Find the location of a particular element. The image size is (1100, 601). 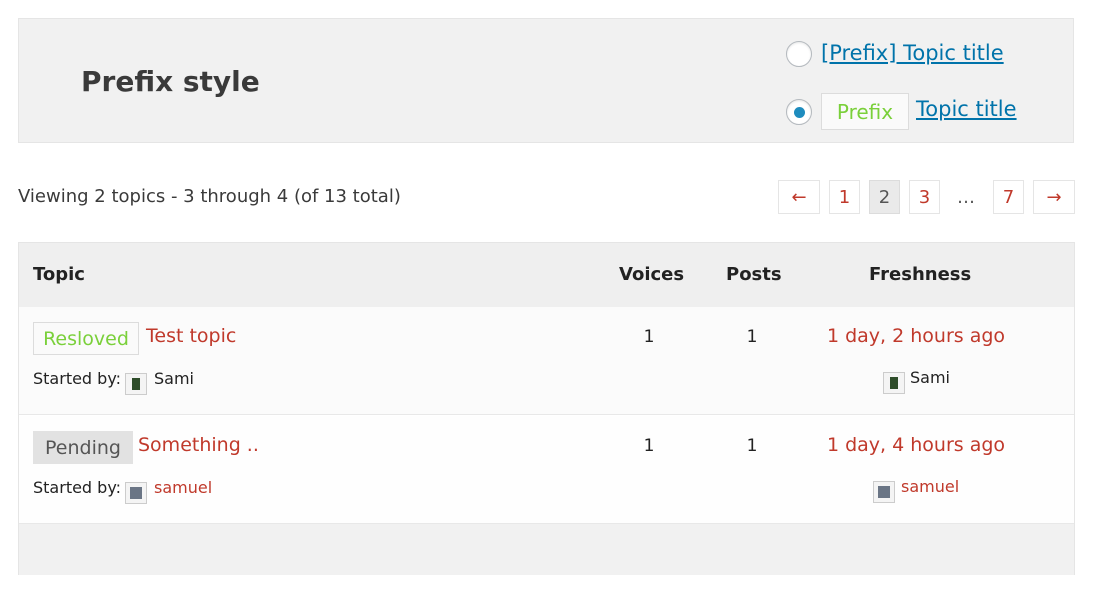

pagination-page-3: 3 is located at coordinates (924, 197).